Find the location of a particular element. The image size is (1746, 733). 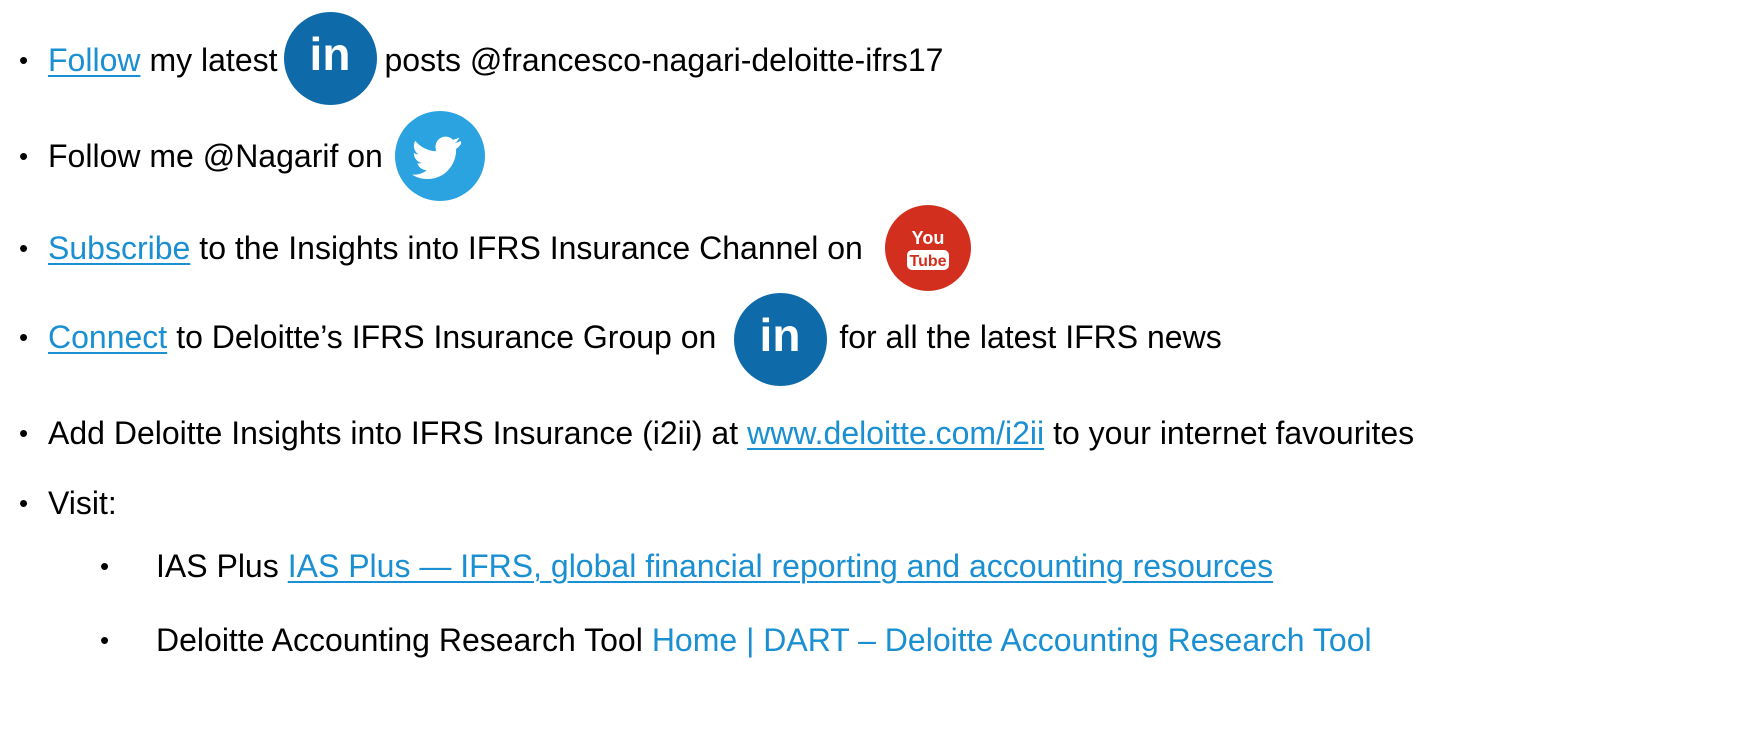

follow-text-before: my latest is located at coordinates (213, 59).